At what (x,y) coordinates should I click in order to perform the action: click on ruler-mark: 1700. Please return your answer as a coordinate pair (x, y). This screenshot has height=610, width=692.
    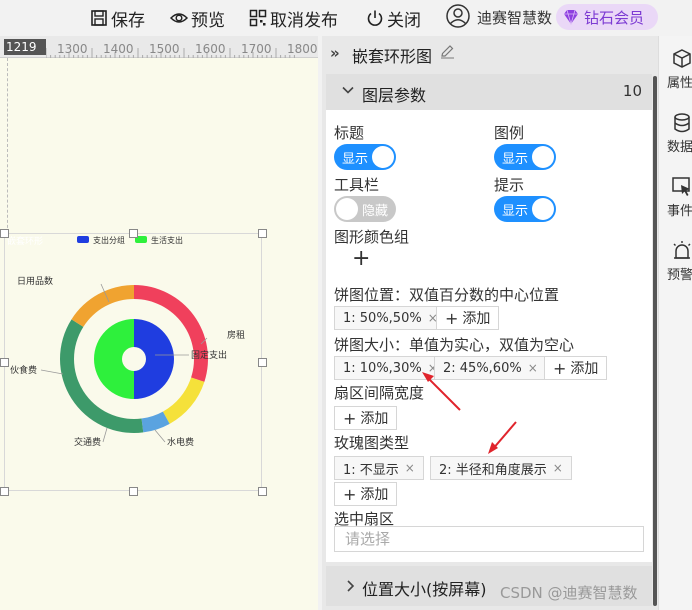
    Looking at the image, I should click on (256, 49).